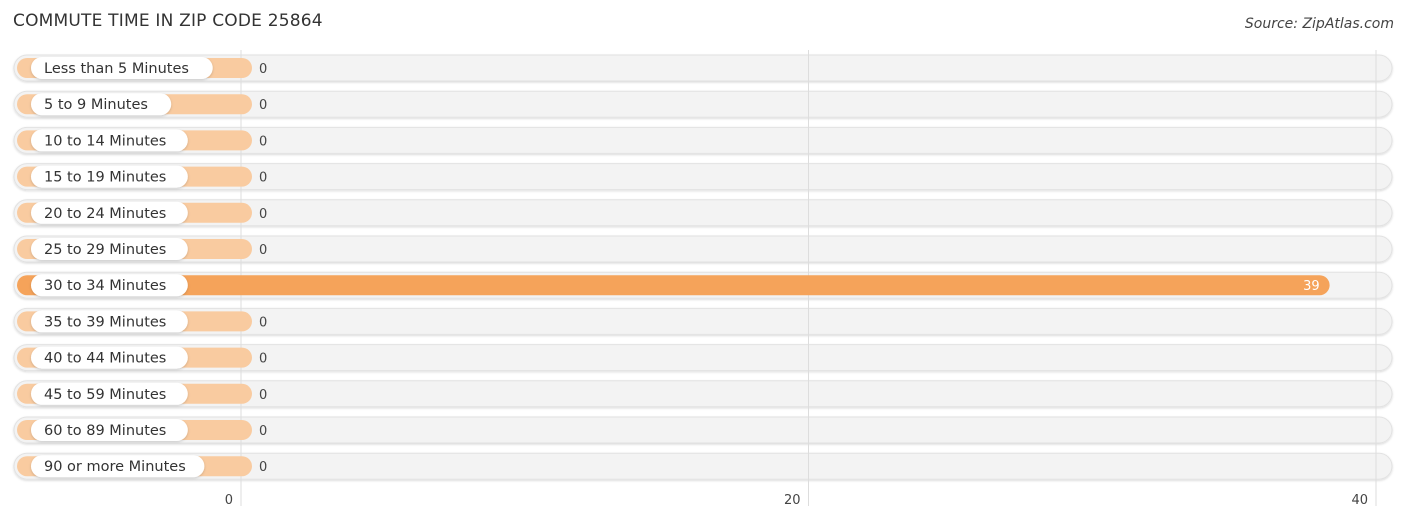 The image size is (1406, 523). I want to click on category-label: 35 to 39 Minutes, so click(105, 322).